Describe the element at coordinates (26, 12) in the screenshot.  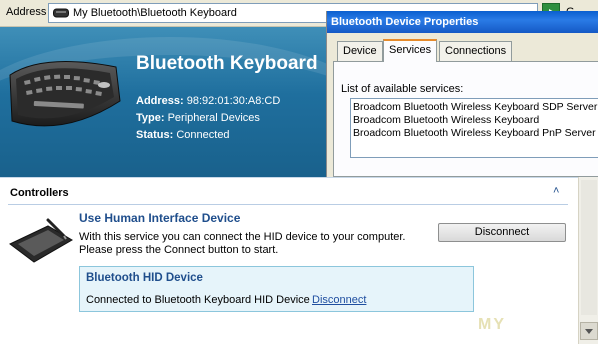
I see `address-label: Address` at that location.